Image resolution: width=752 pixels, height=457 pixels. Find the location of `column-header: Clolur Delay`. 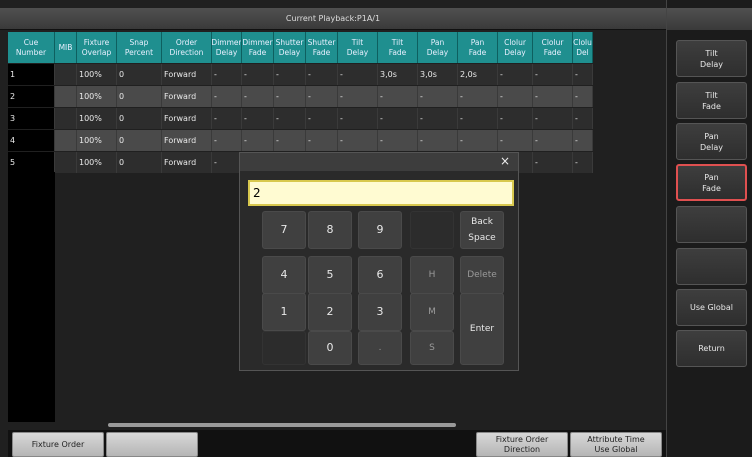

column-header: Clolur Delay is located at coordinates (515, 47).